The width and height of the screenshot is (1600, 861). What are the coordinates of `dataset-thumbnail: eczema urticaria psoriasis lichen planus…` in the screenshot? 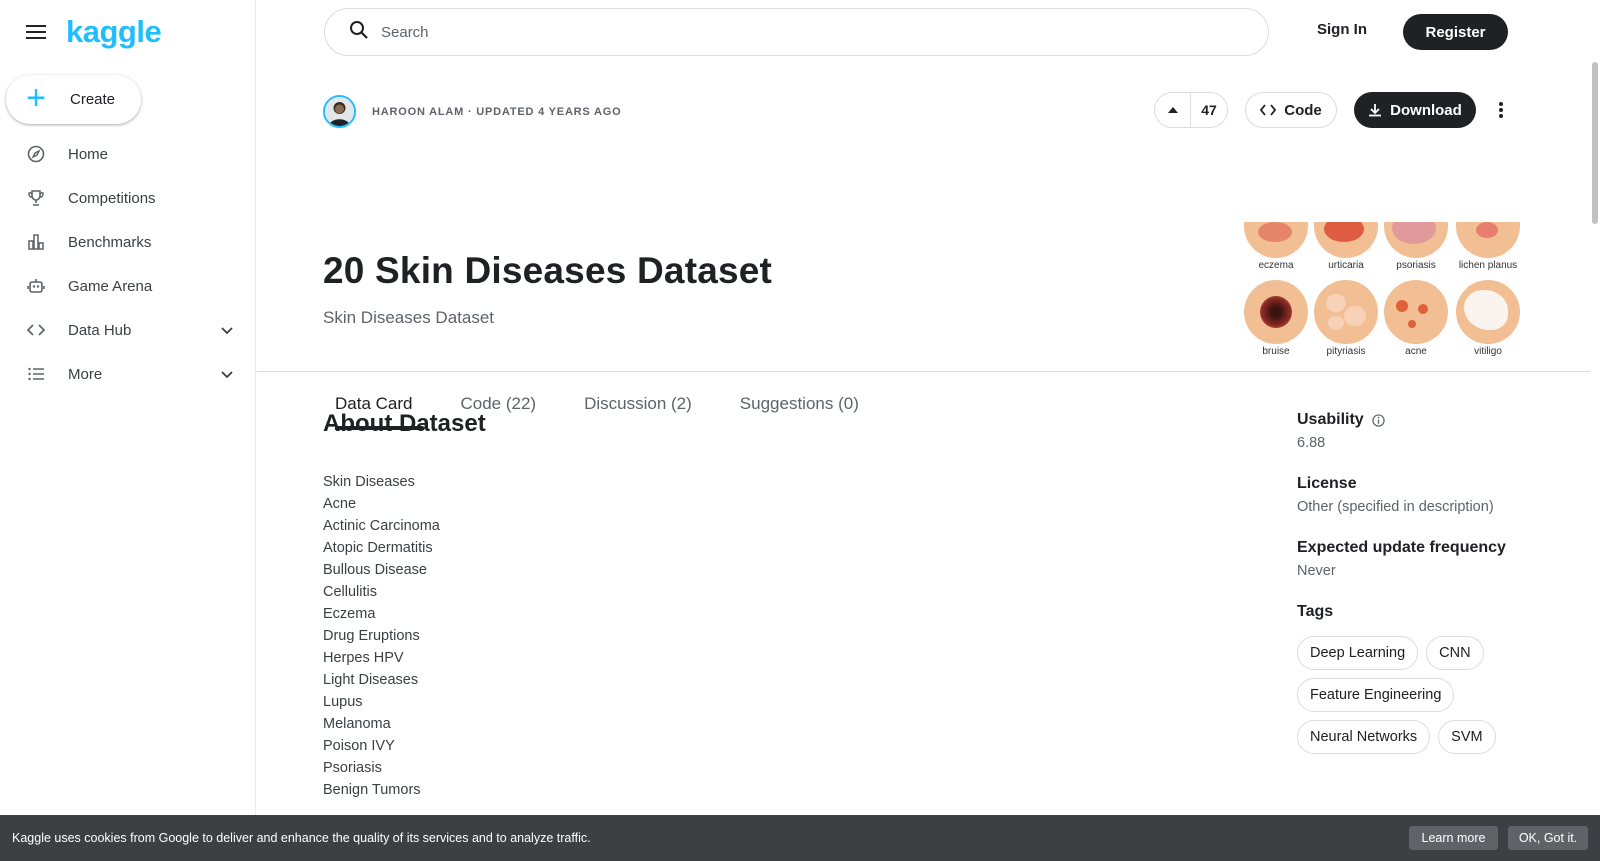 It's located at (1389, 292).